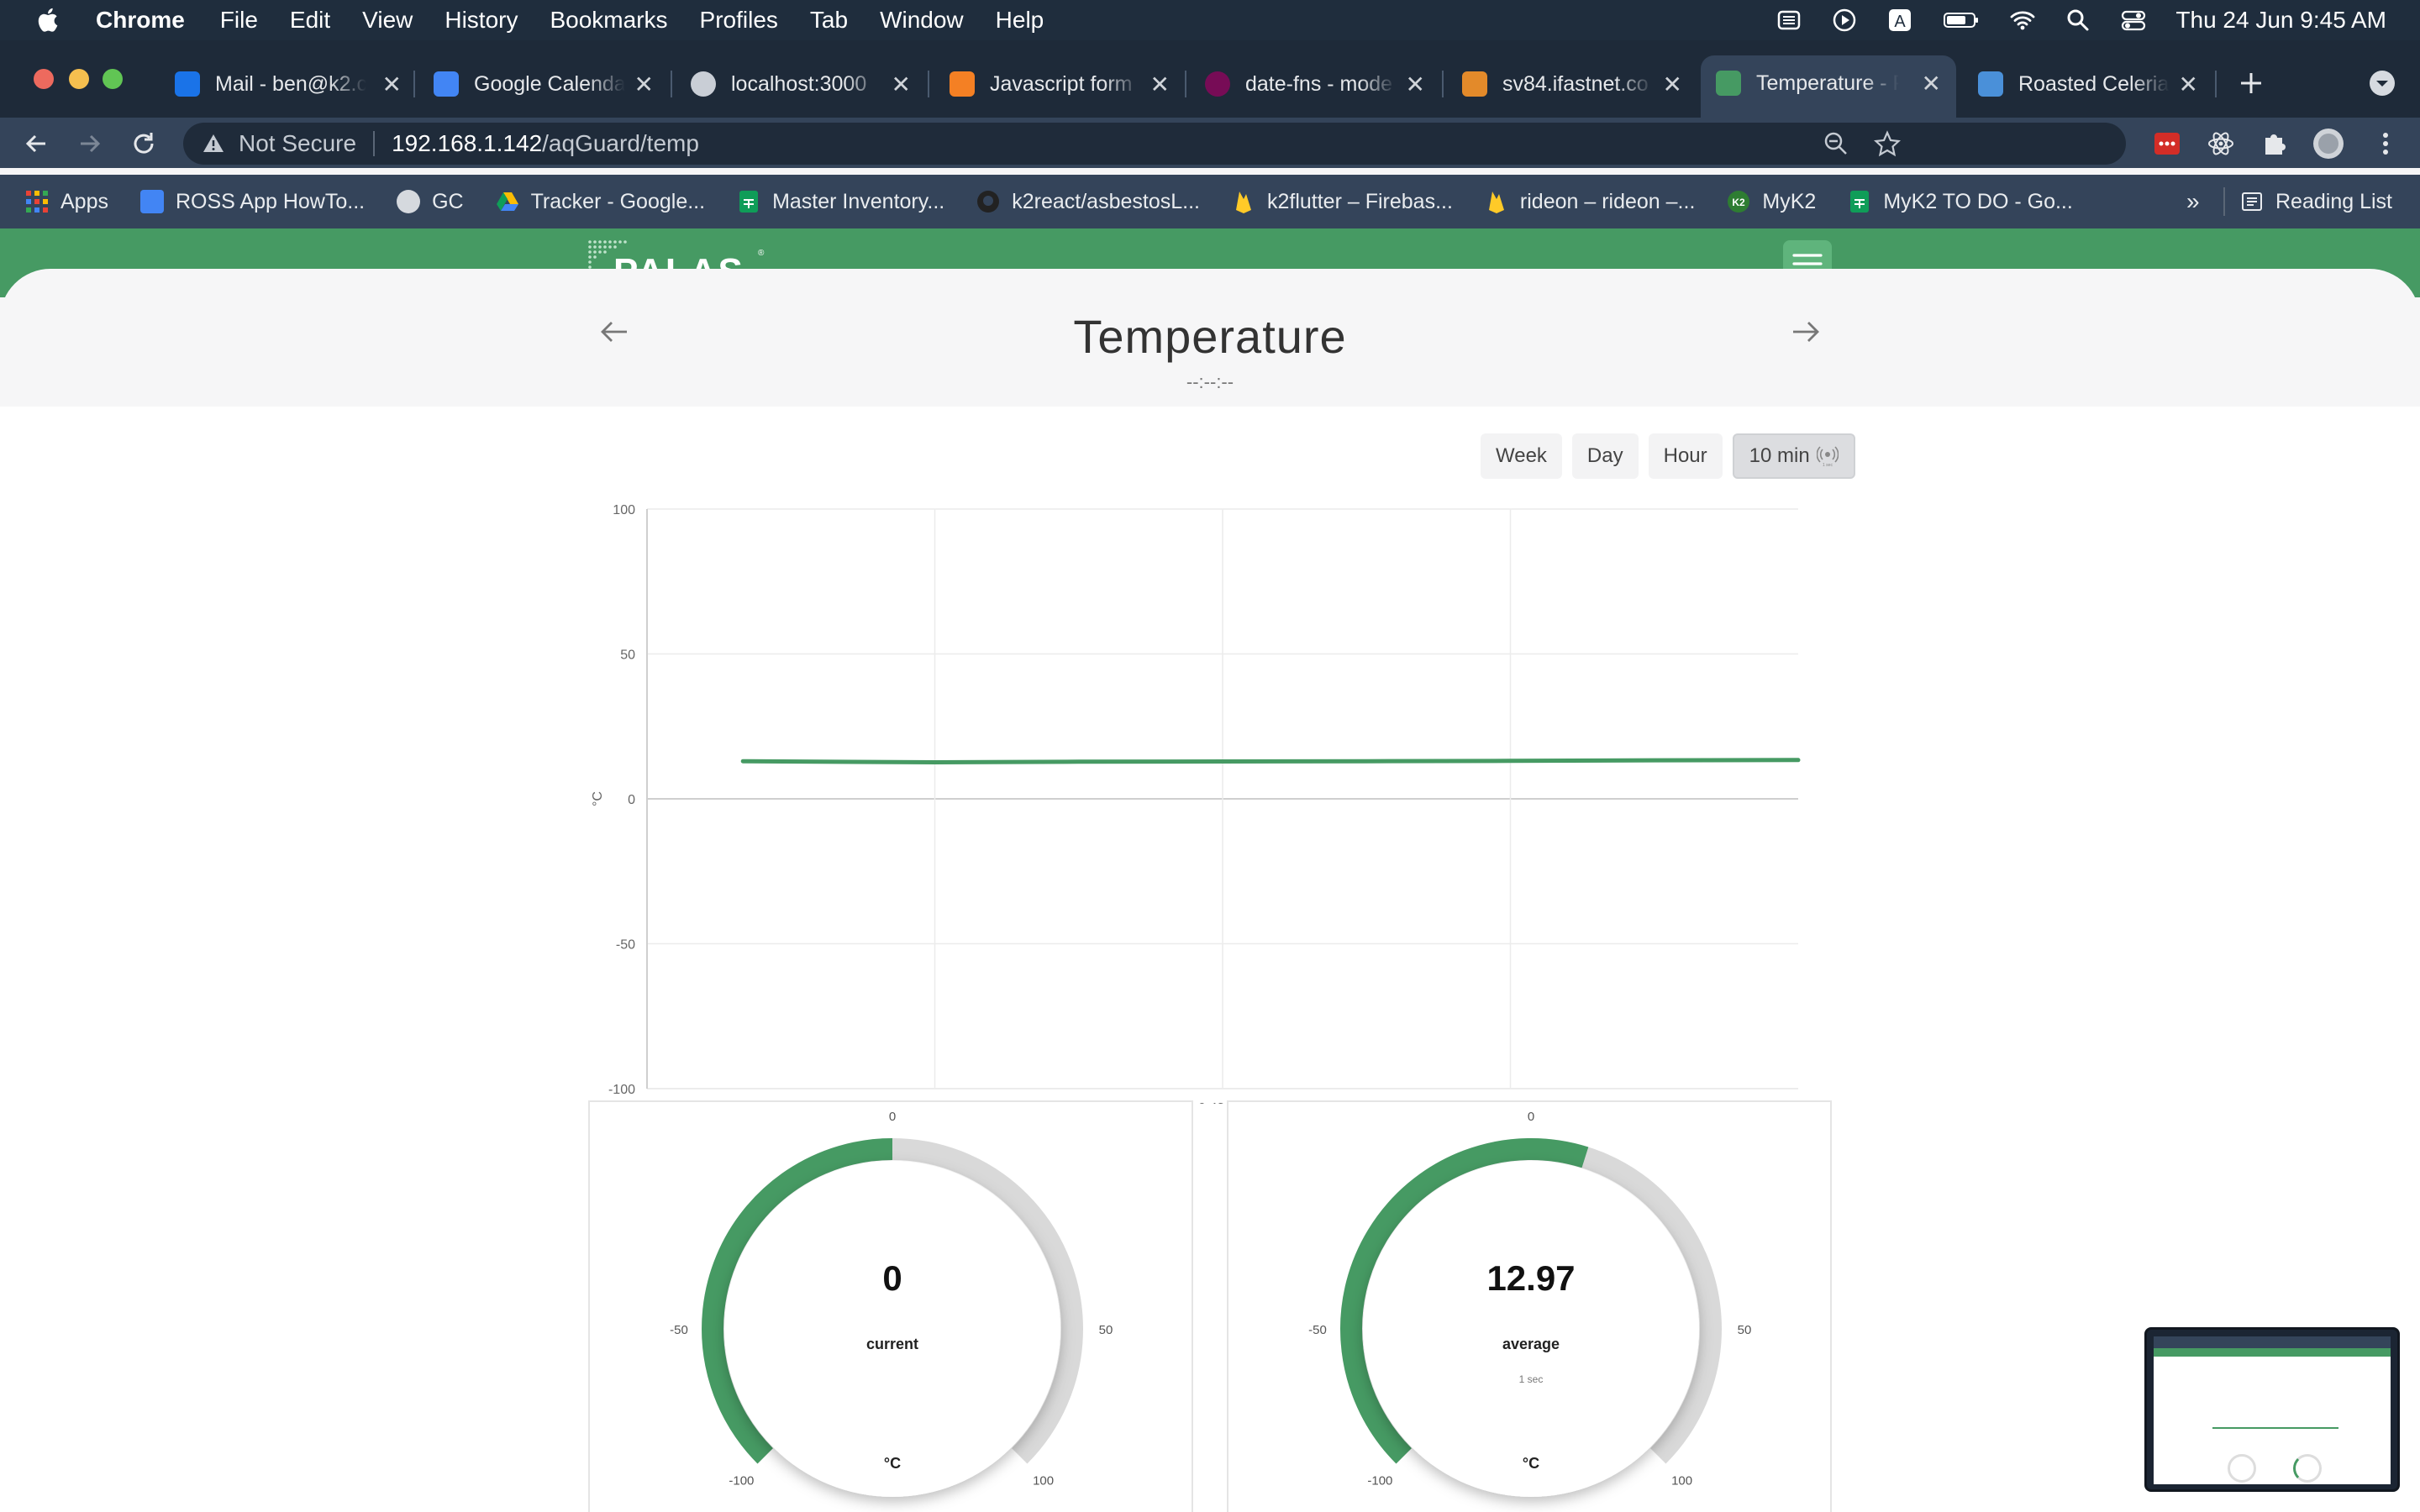 The image size is (2420, 1512). Describe the element at coordinates (739, 20) in the screenshot. I see `menu-profiles: Profiles` at that location.